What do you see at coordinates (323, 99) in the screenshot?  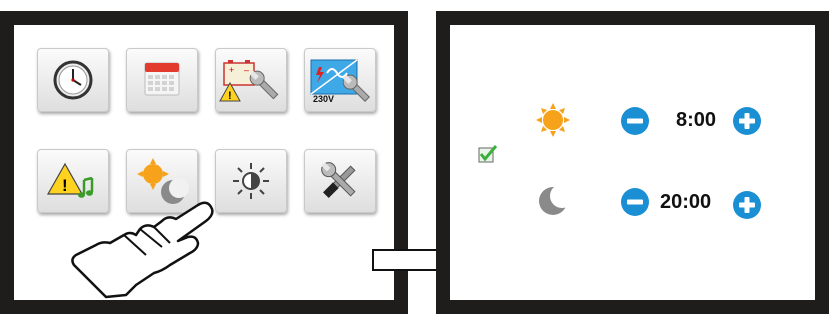 I see `voltage-label: 230V` at bounding box center [323, 99].